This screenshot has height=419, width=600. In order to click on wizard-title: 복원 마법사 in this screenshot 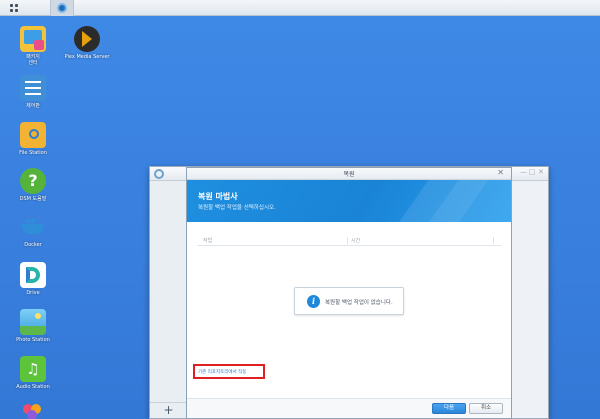, I will do `click(218, 196)`.